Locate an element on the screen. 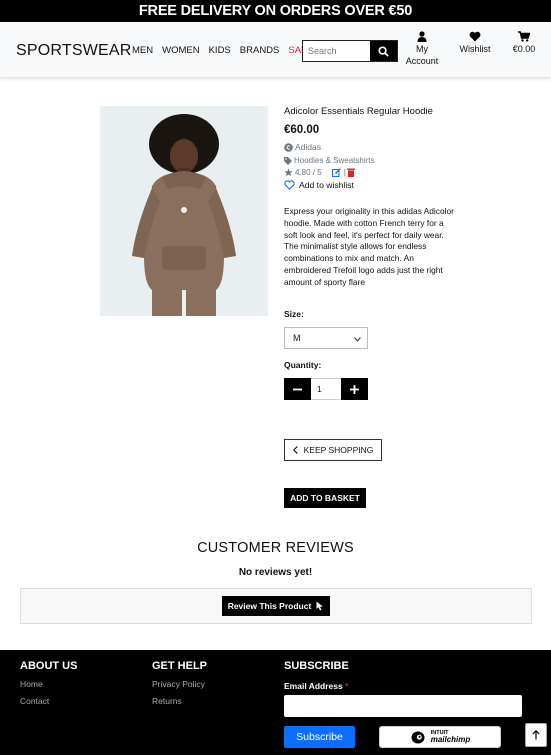 The image size is (551, 755). minus-icon is located at coordinates (297, 389).